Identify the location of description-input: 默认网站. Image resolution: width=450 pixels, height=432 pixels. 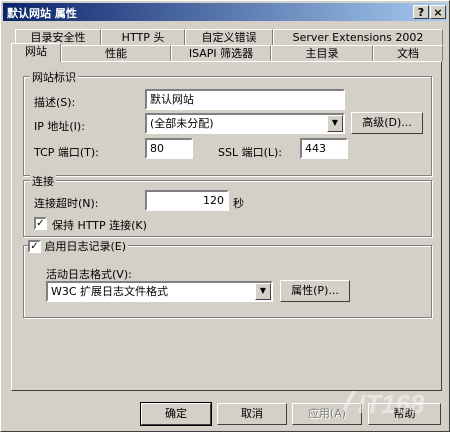
(245, 99).